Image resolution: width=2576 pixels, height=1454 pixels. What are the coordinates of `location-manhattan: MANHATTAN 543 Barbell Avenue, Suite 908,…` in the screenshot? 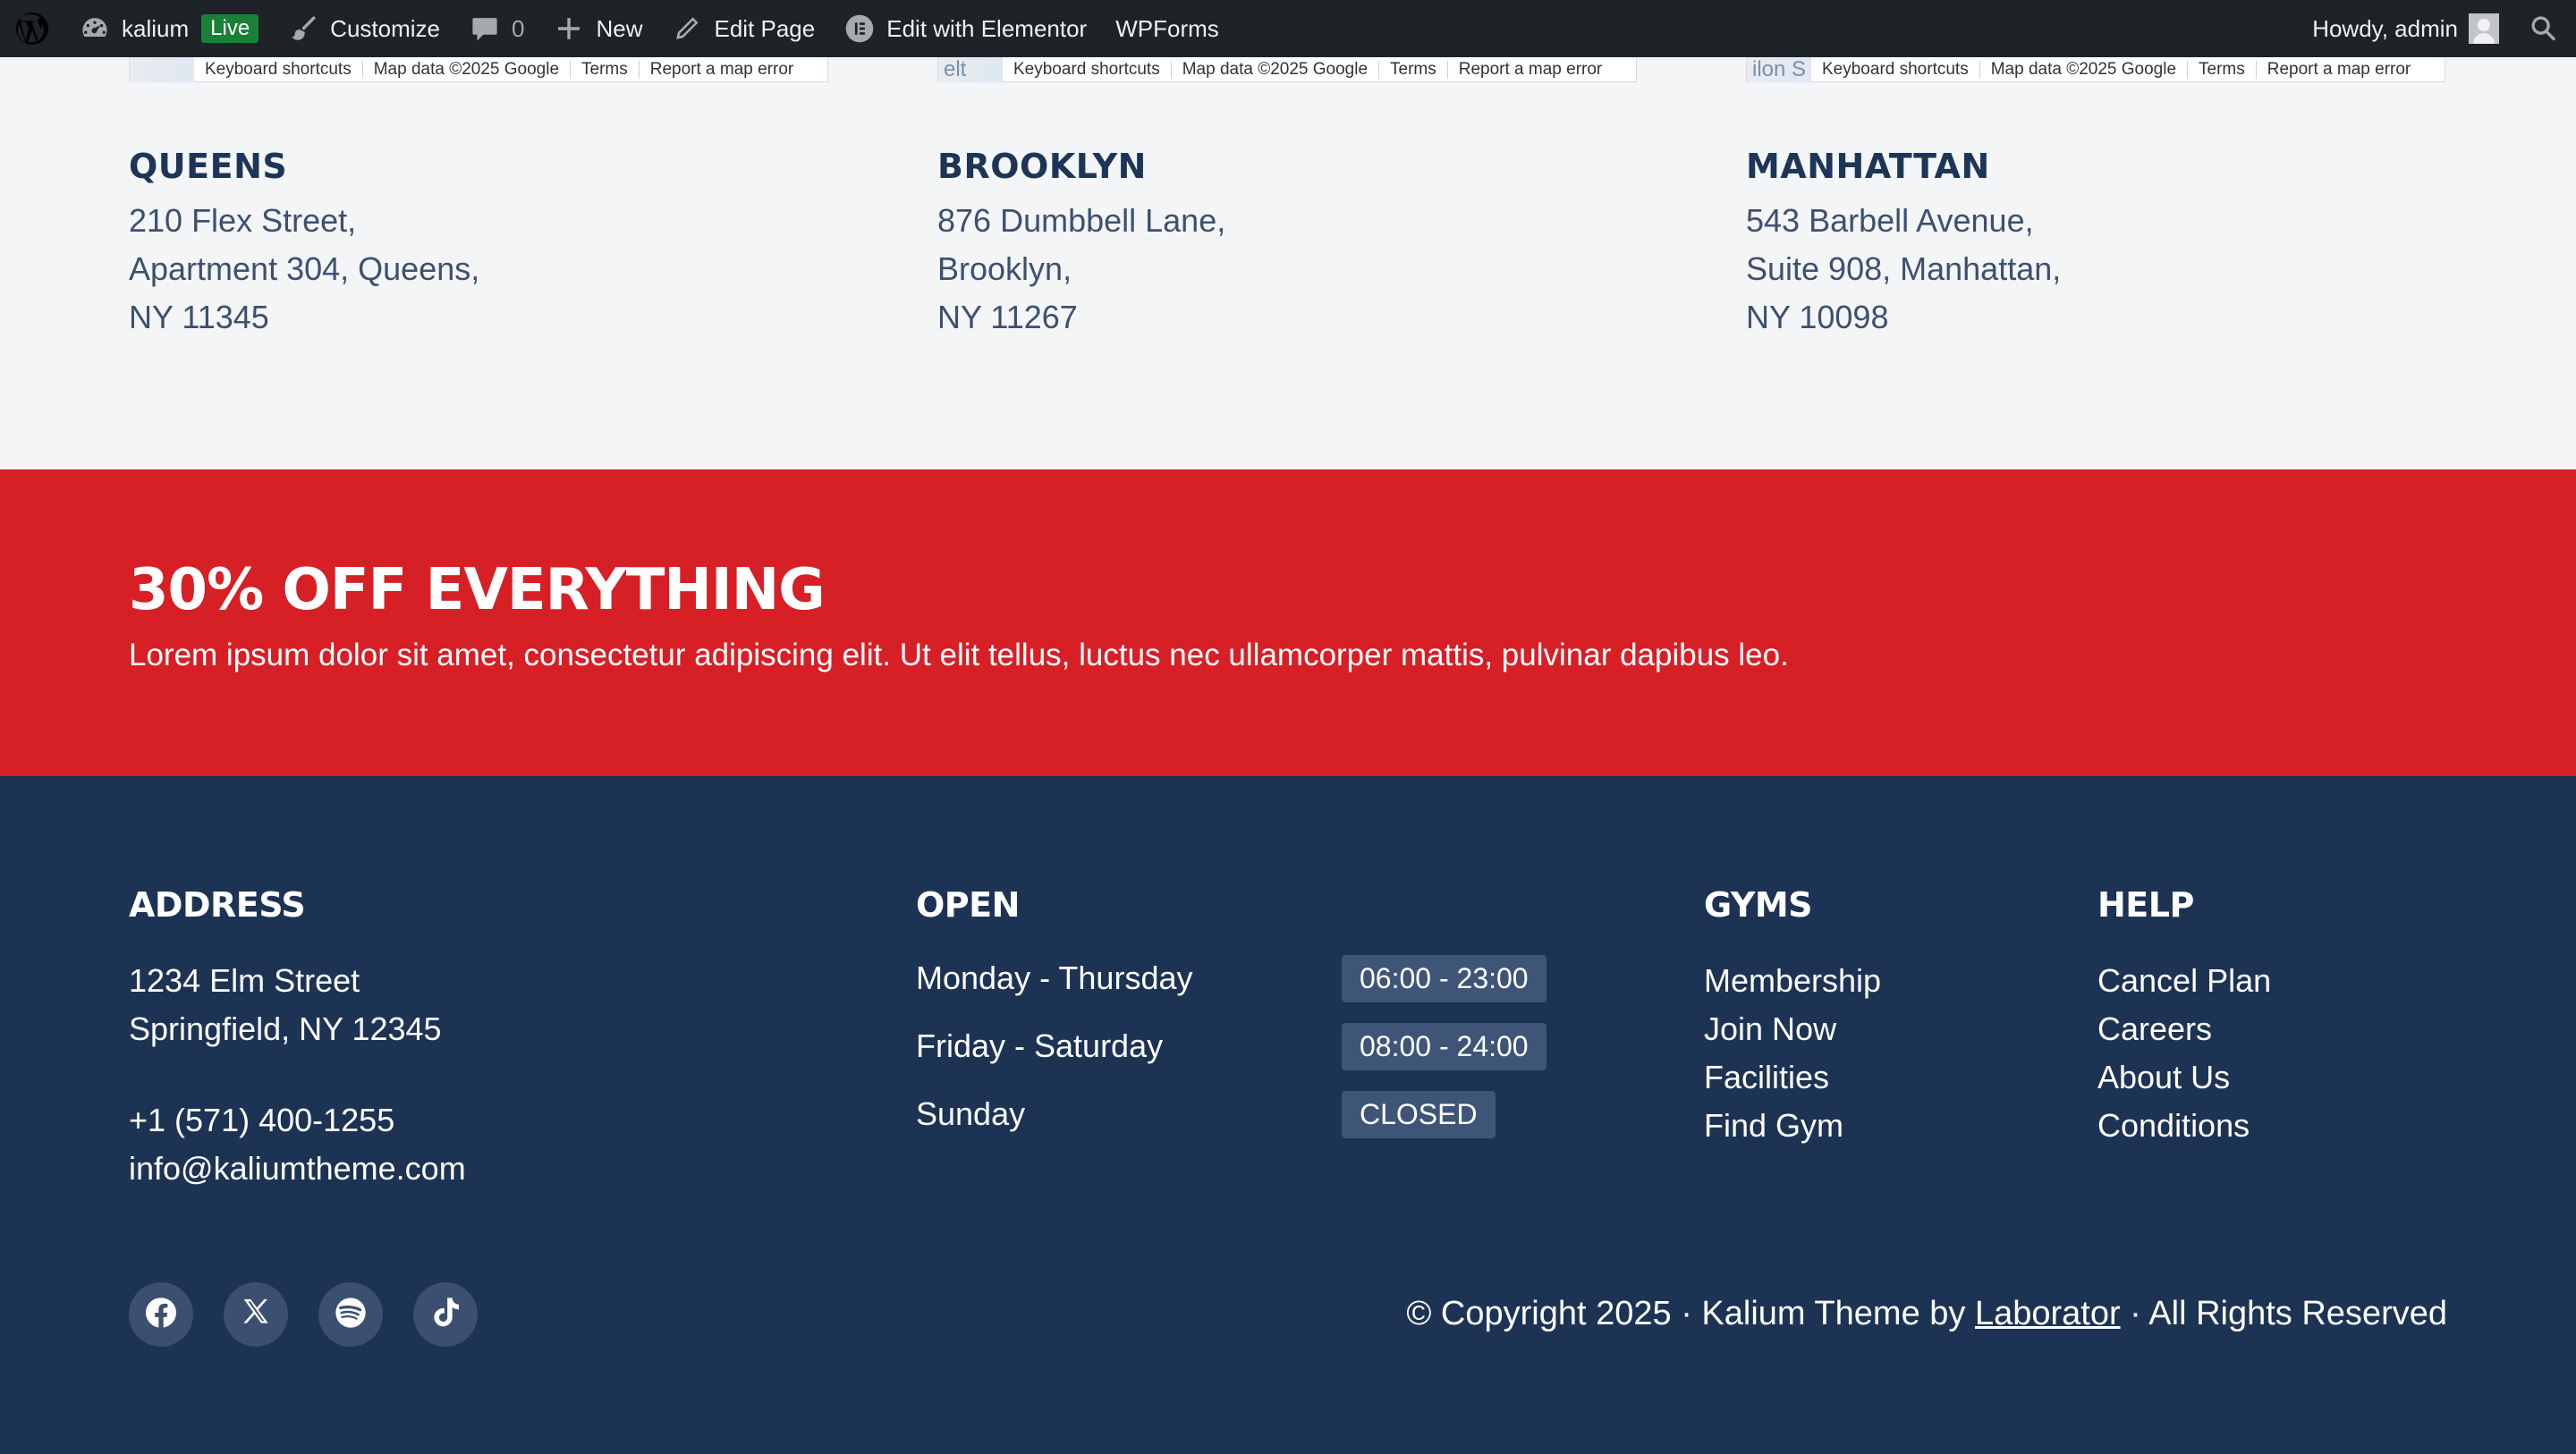 It's located at (2059, 244).